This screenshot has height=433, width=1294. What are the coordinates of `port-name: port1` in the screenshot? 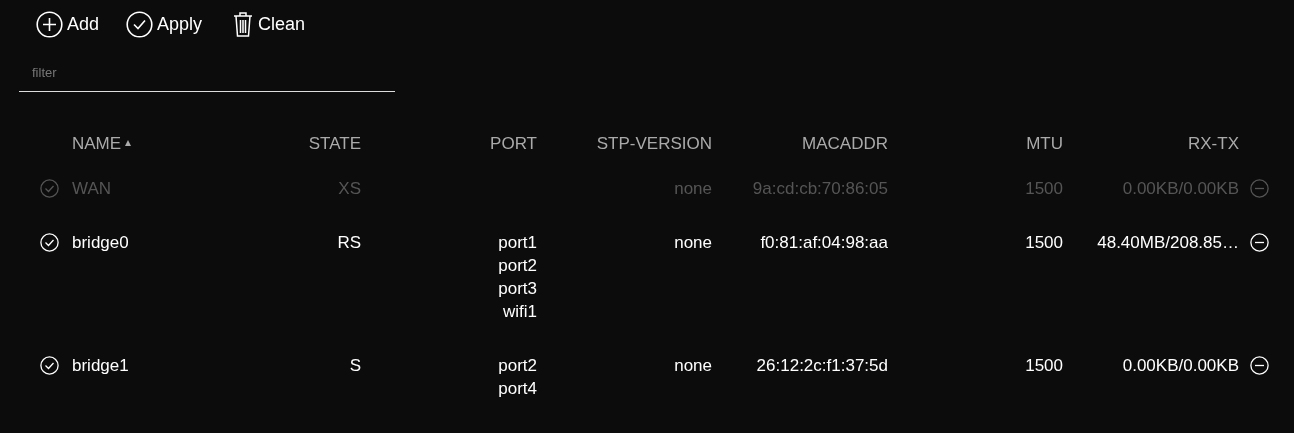 It's located at (517, 242).